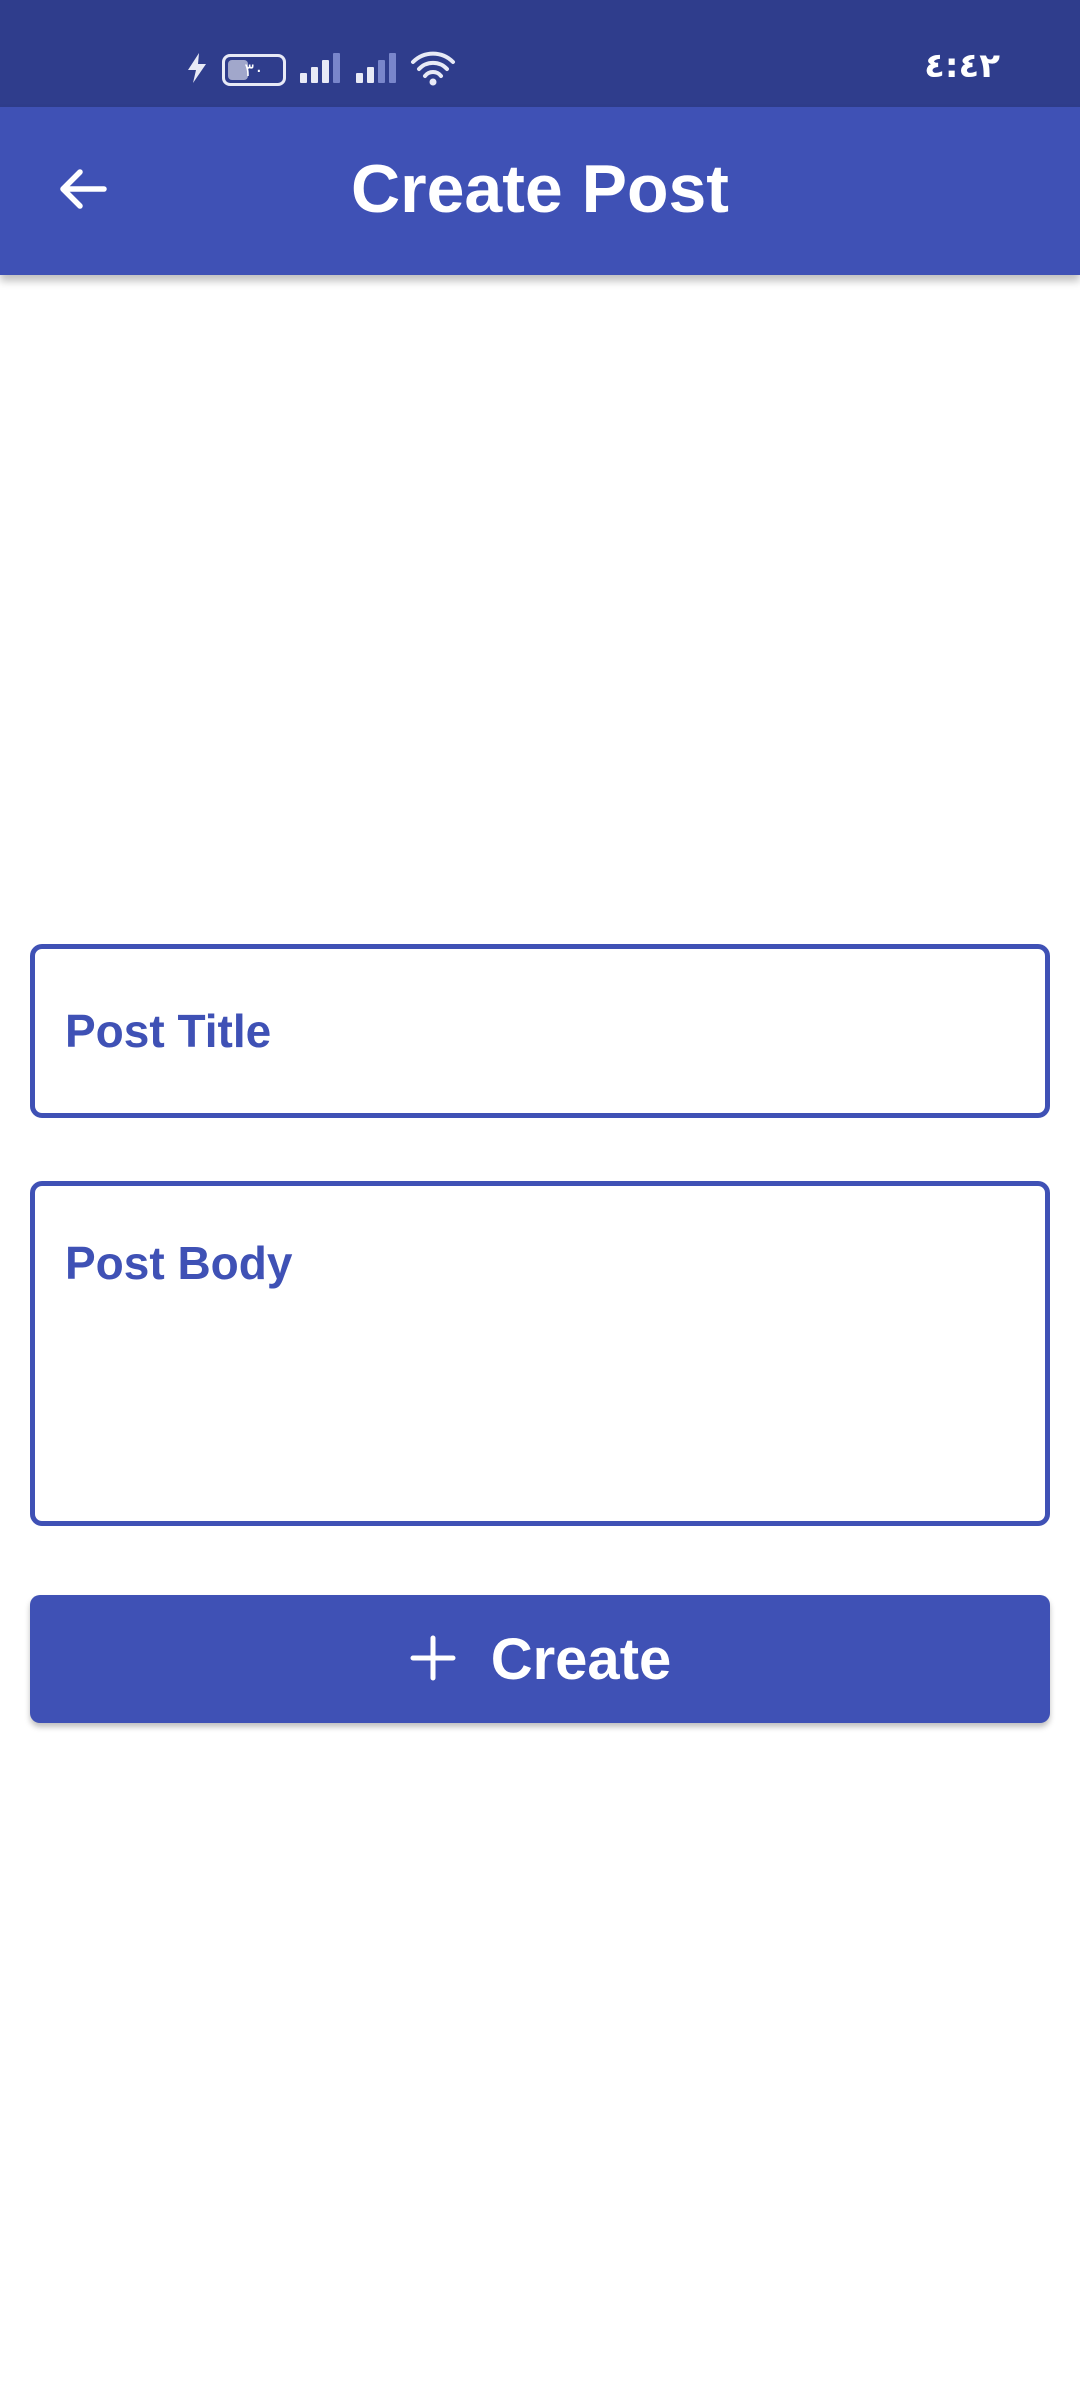 This screenshot has height=2400, width=1080. I want to click on post-title-input, so click(540, 1031).